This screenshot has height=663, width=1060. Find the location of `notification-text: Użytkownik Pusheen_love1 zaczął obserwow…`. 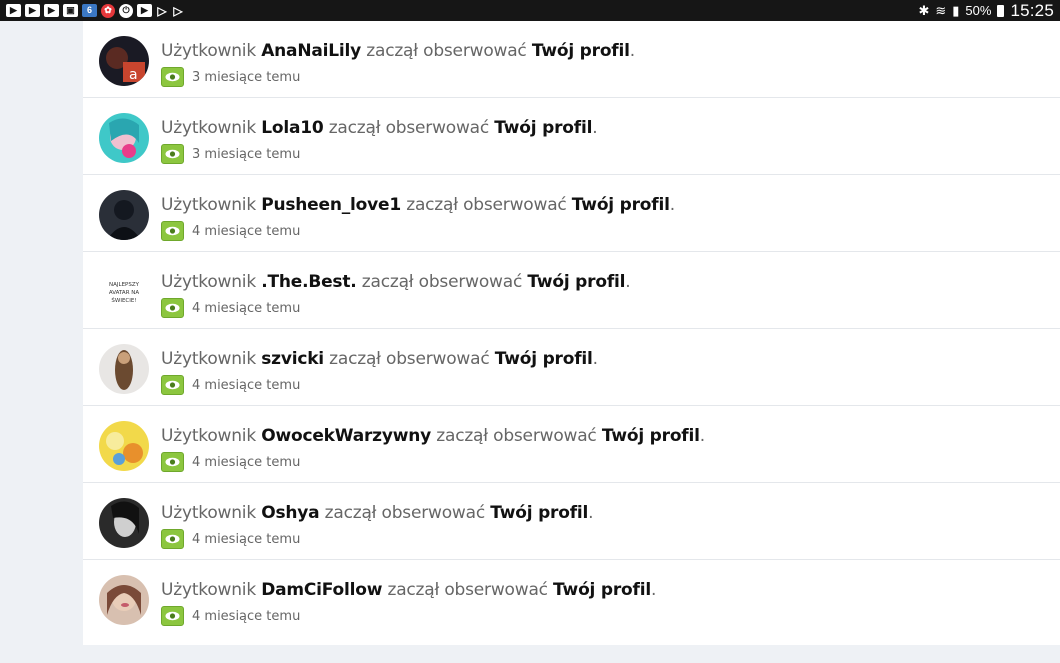

notification-text: Użytkownik Pusheen_love1 zaczął obserwow… is located at coordinates (418, 205).